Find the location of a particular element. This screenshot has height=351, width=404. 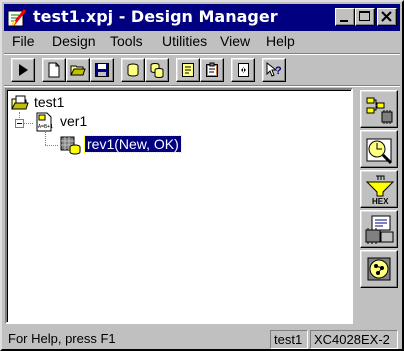

close-button is located at coordinates (387, 17).